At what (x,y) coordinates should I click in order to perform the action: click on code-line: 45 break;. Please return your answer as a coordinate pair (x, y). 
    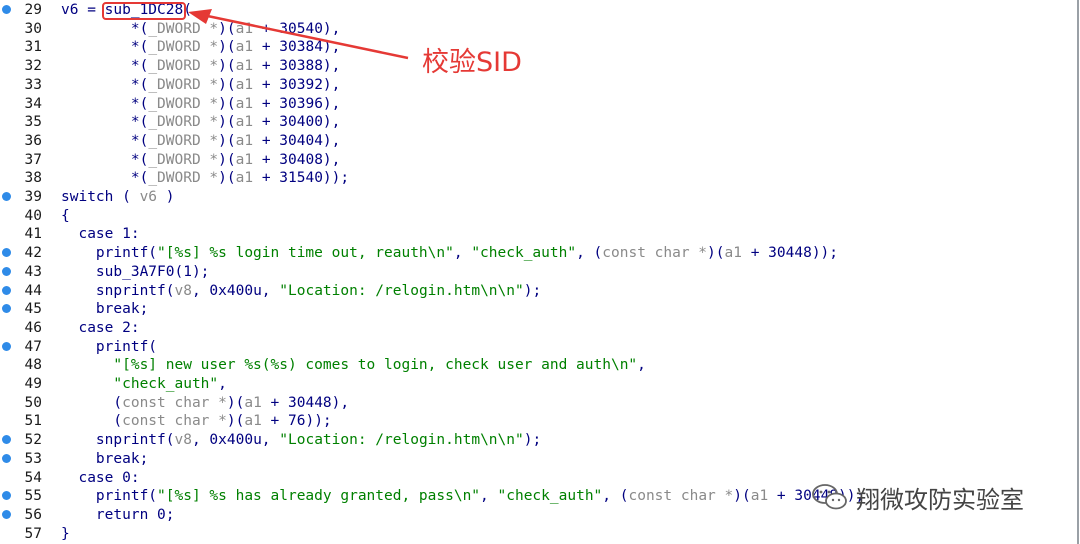
    Looking at the image, I should click on (538, 309).